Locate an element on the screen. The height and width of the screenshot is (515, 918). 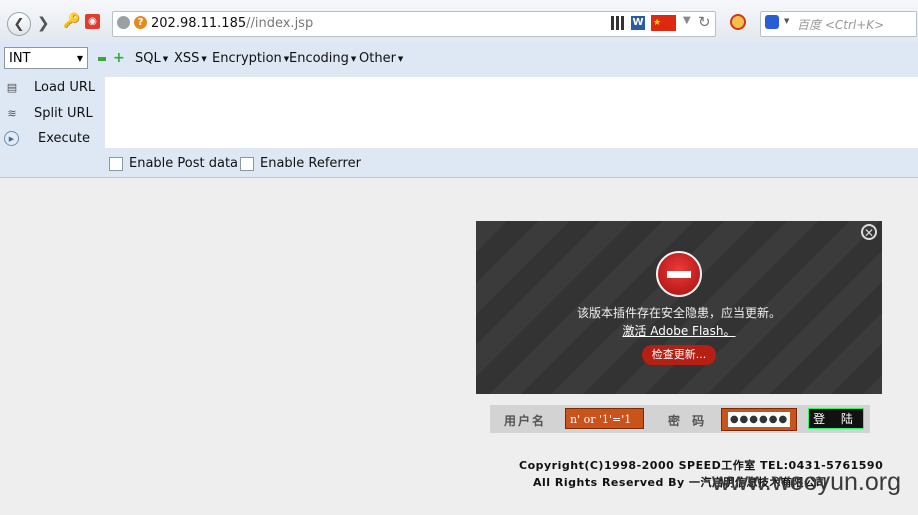
china-flag-icon: ★ is located at coordinates (663, 23).